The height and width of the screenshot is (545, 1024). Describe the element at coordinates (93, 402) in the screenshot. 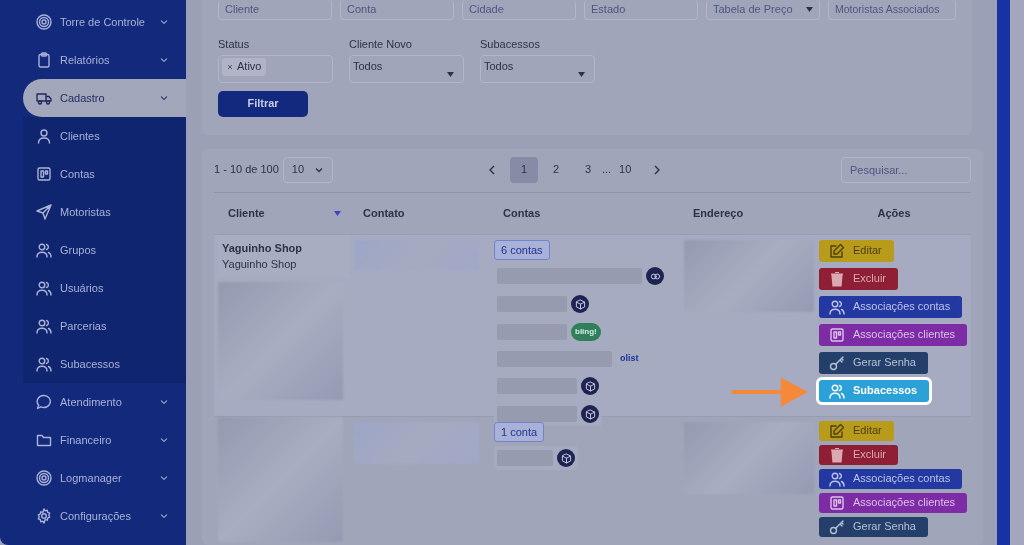

I see `sidebar-item: Atendimento` at that location.